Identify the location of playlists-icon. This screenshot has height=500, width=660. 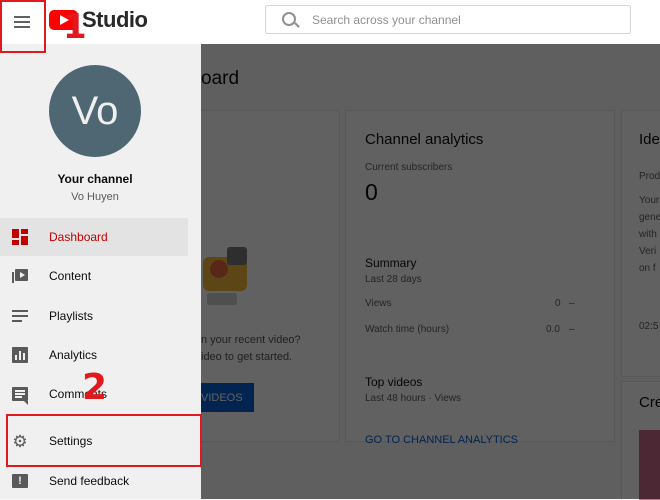
(20, 316).